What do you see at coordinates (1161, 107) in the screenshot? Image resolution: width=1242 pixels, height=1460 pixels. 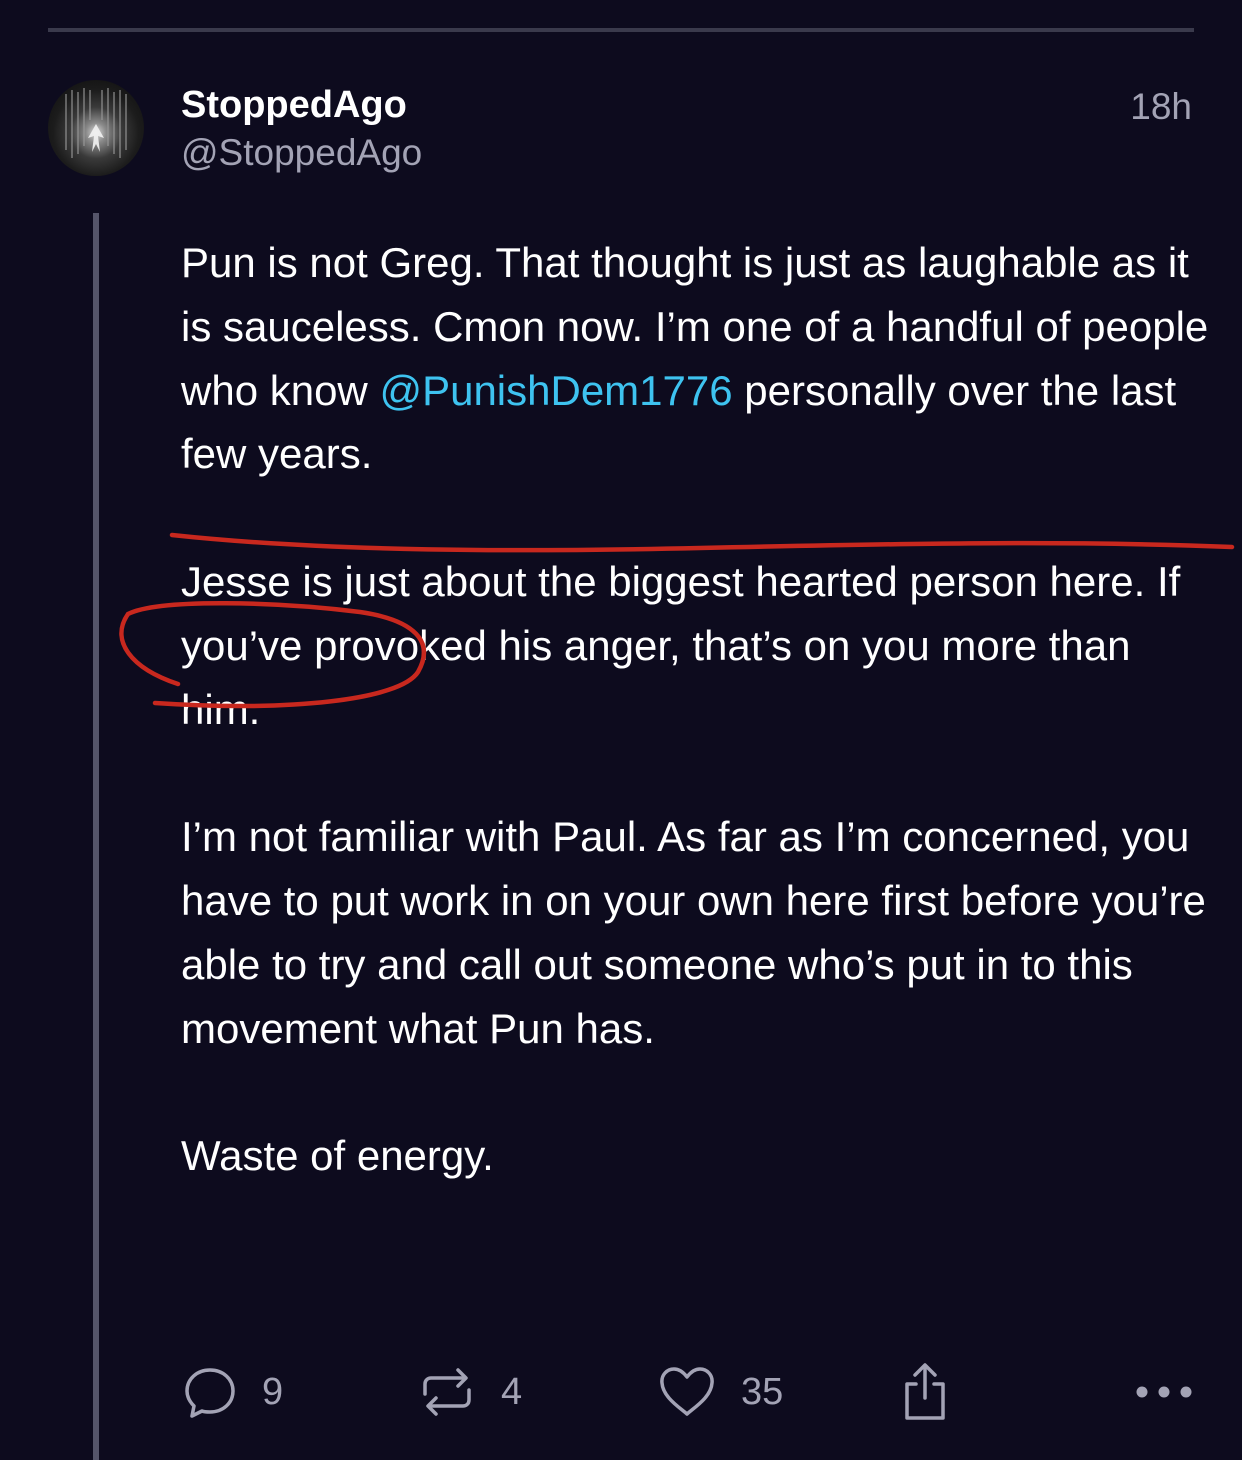 I see `post-timestamp: 18h` at bounding box center [1161, 107].